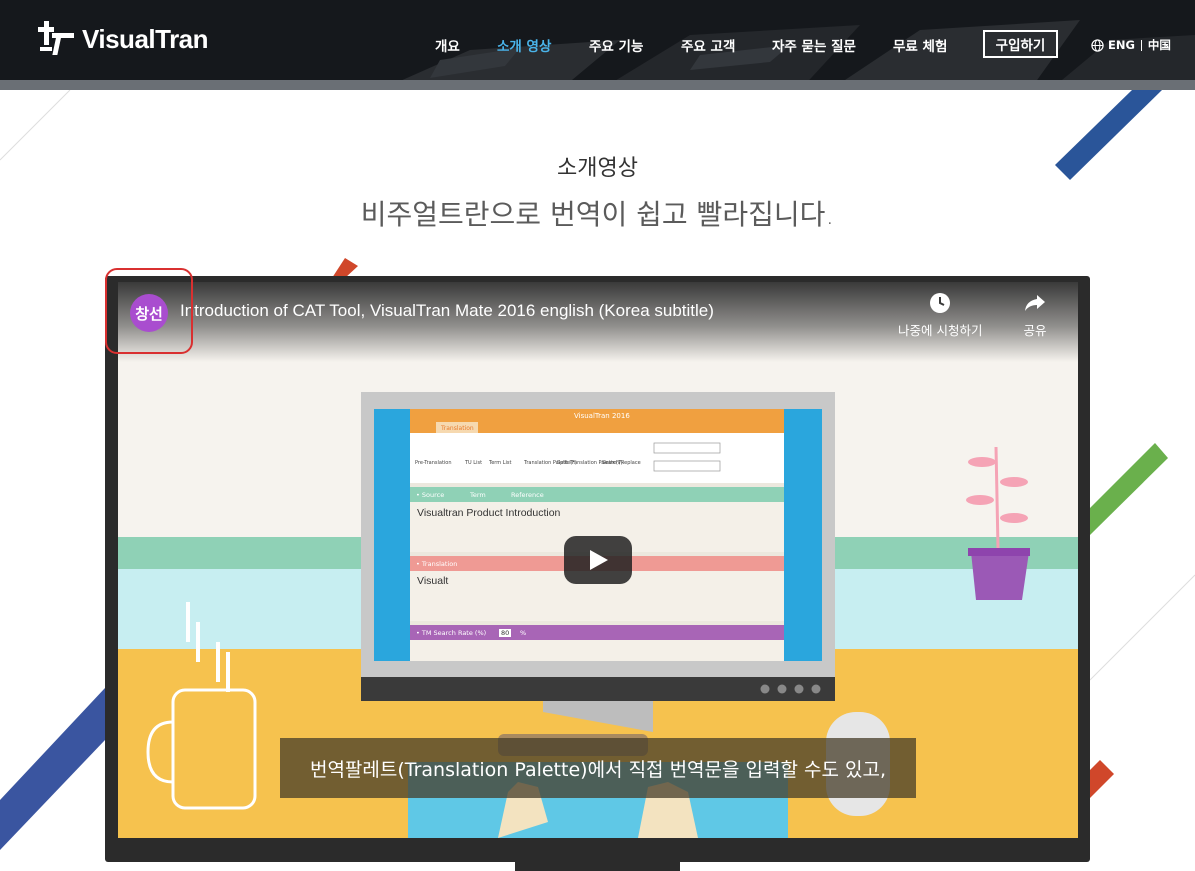  Describe the element at coordinates (437, 564) in the screenshot. I see `app-translation-label: • Translation` at that location.